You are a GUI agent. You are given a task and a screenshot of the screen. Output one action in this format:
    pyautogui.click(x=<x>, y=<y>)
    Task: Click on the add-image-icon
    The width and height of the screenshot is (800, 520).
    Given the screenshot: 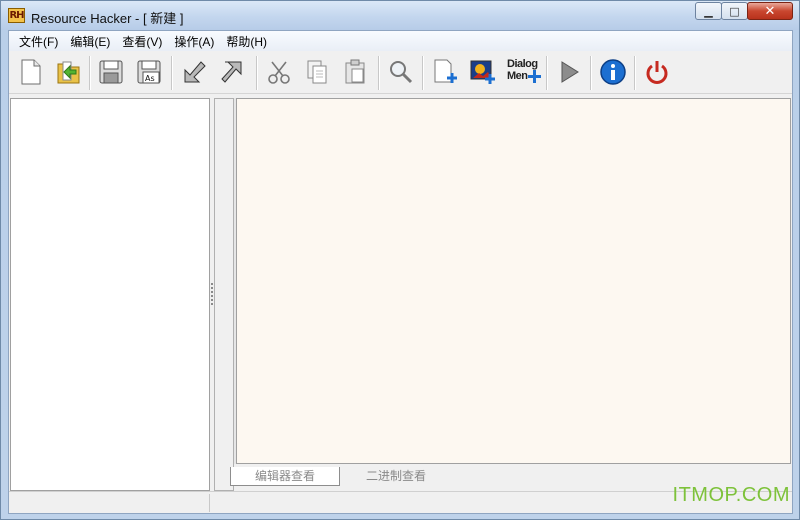 What is the action you would take?
    pyautogui.click(x=482, y=72)
    